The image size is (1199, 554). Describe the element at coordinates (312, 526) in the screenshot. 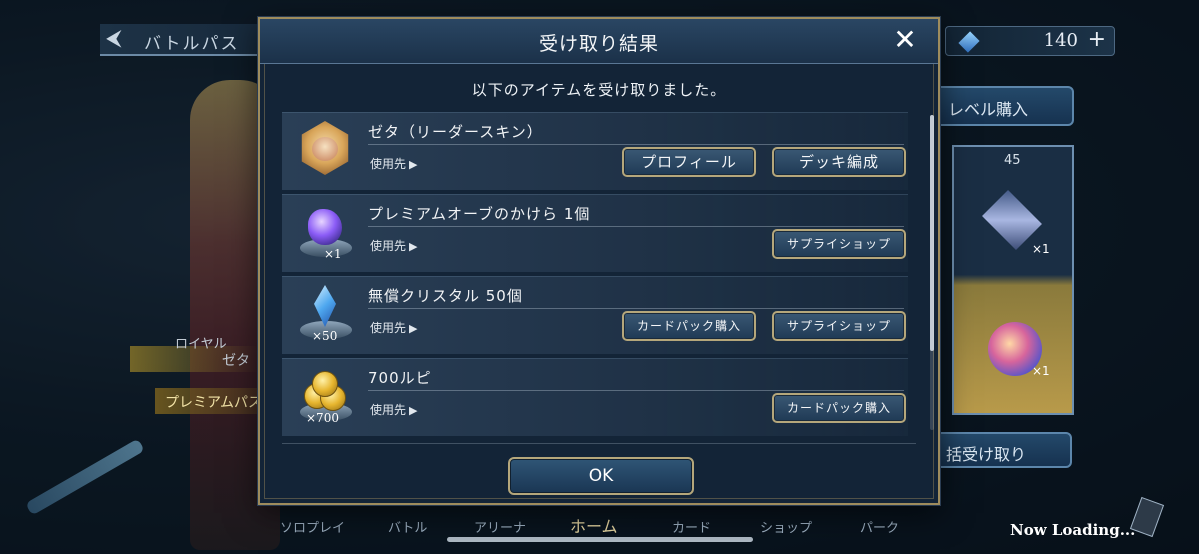

I see `nav-solo-play: ソロプレイ` at that location.